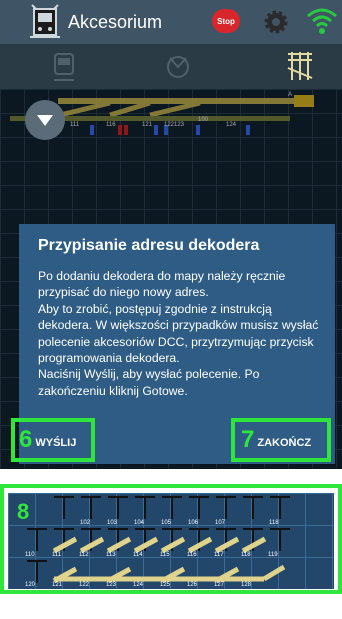  I want to click on palette-label: 121, so click(57, 585).